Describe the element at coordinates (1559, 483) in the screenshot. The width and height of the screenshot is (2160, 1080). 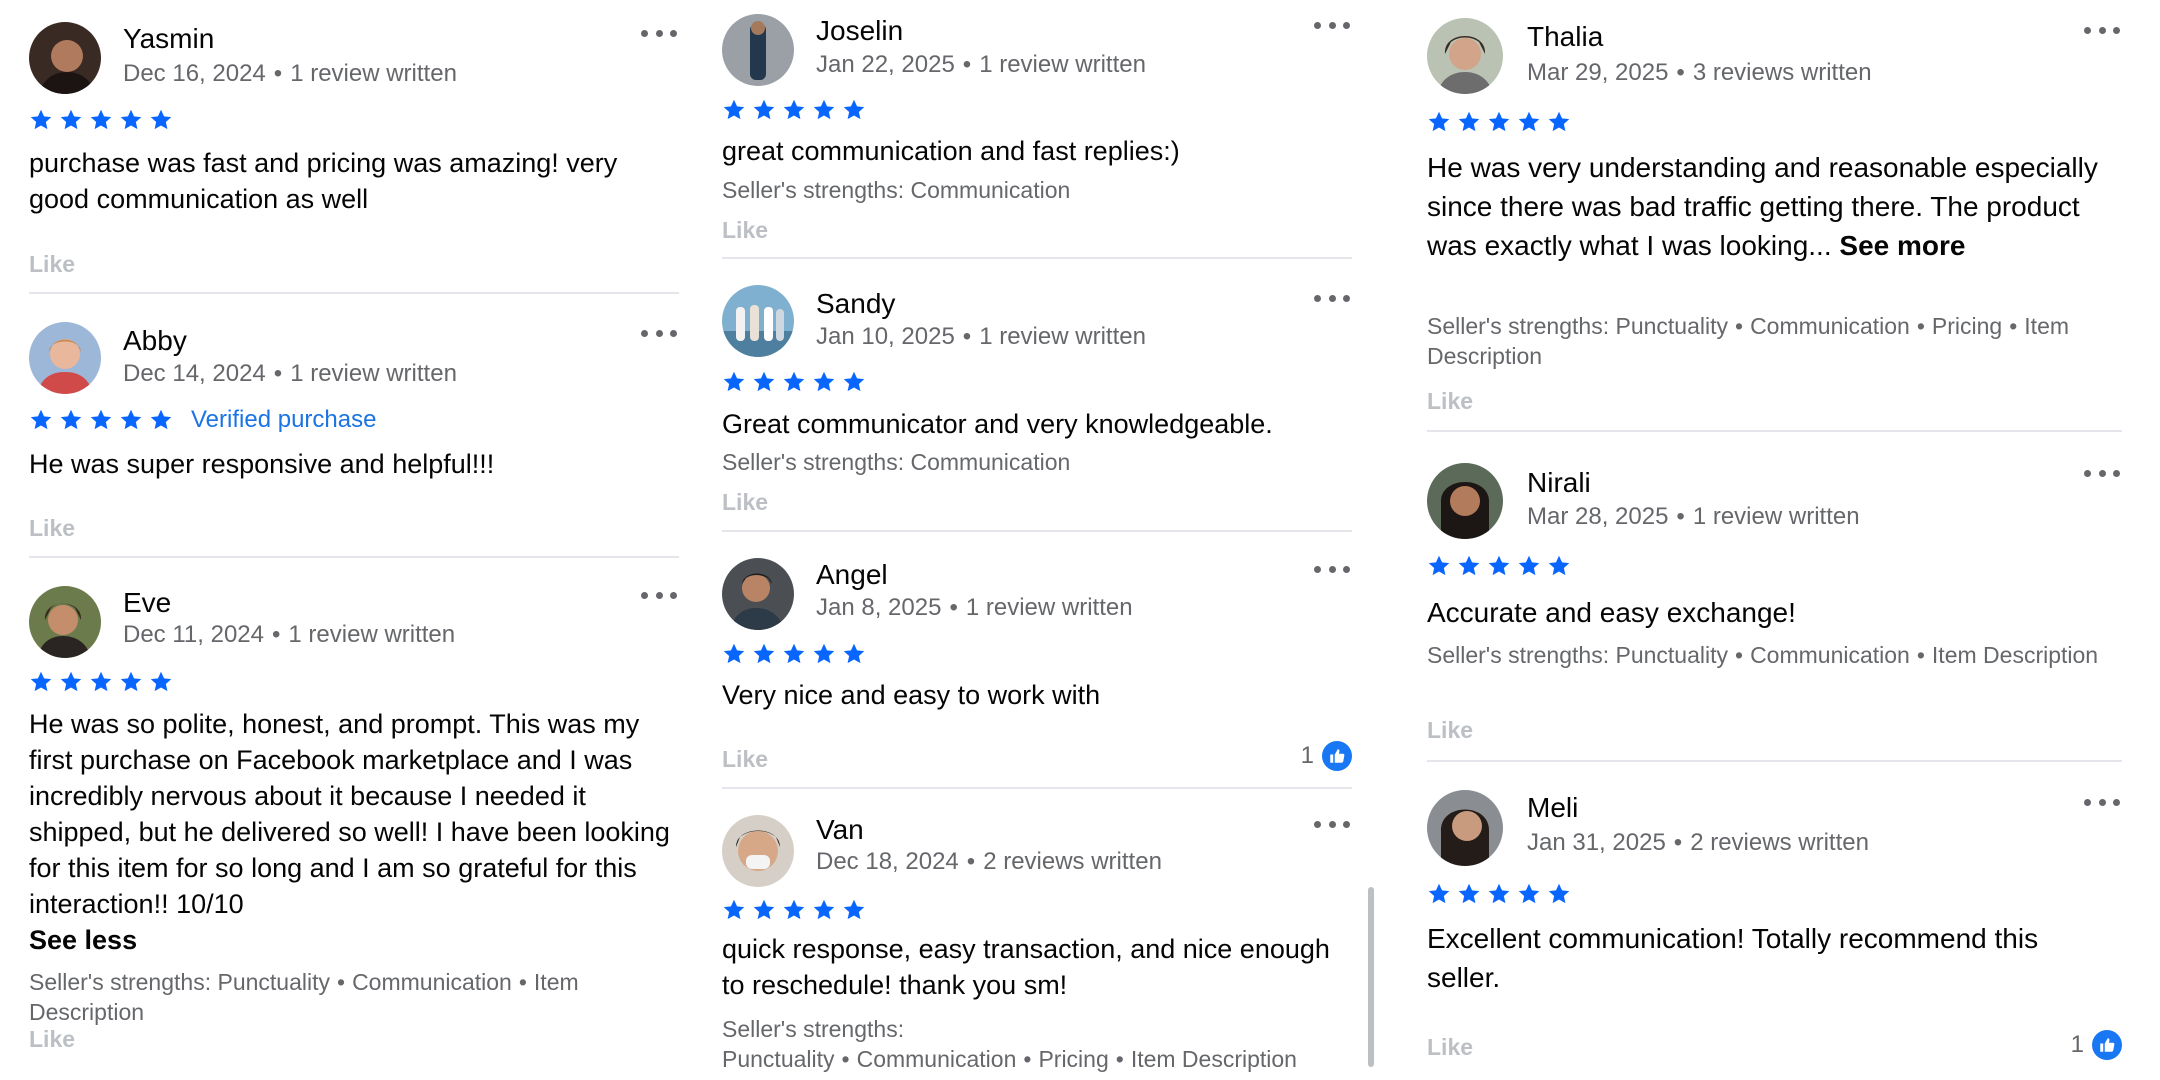
I see `reviewer-name: Nirali` at that location.